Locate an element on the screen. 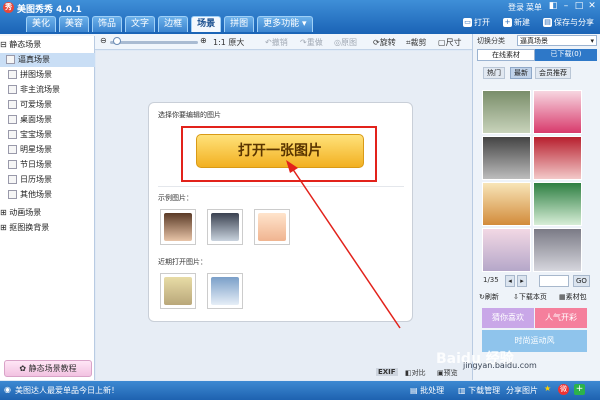 The image size is (600, 400). category-value: 逼真场景 is located at coordinates (534, 41).